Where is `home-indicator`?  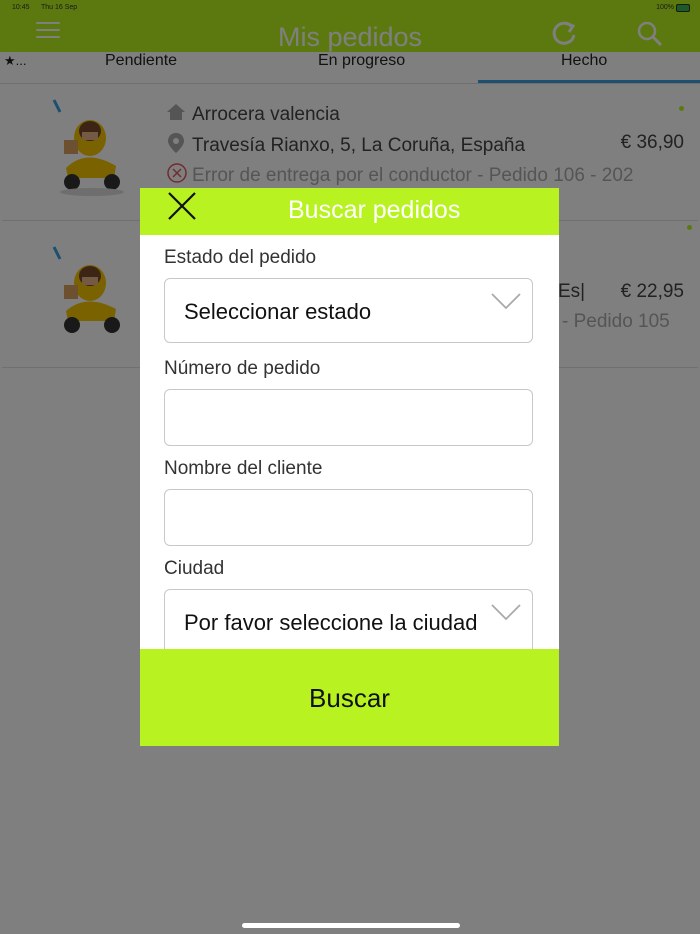 home-indicator is located at coordinates (351, 925).